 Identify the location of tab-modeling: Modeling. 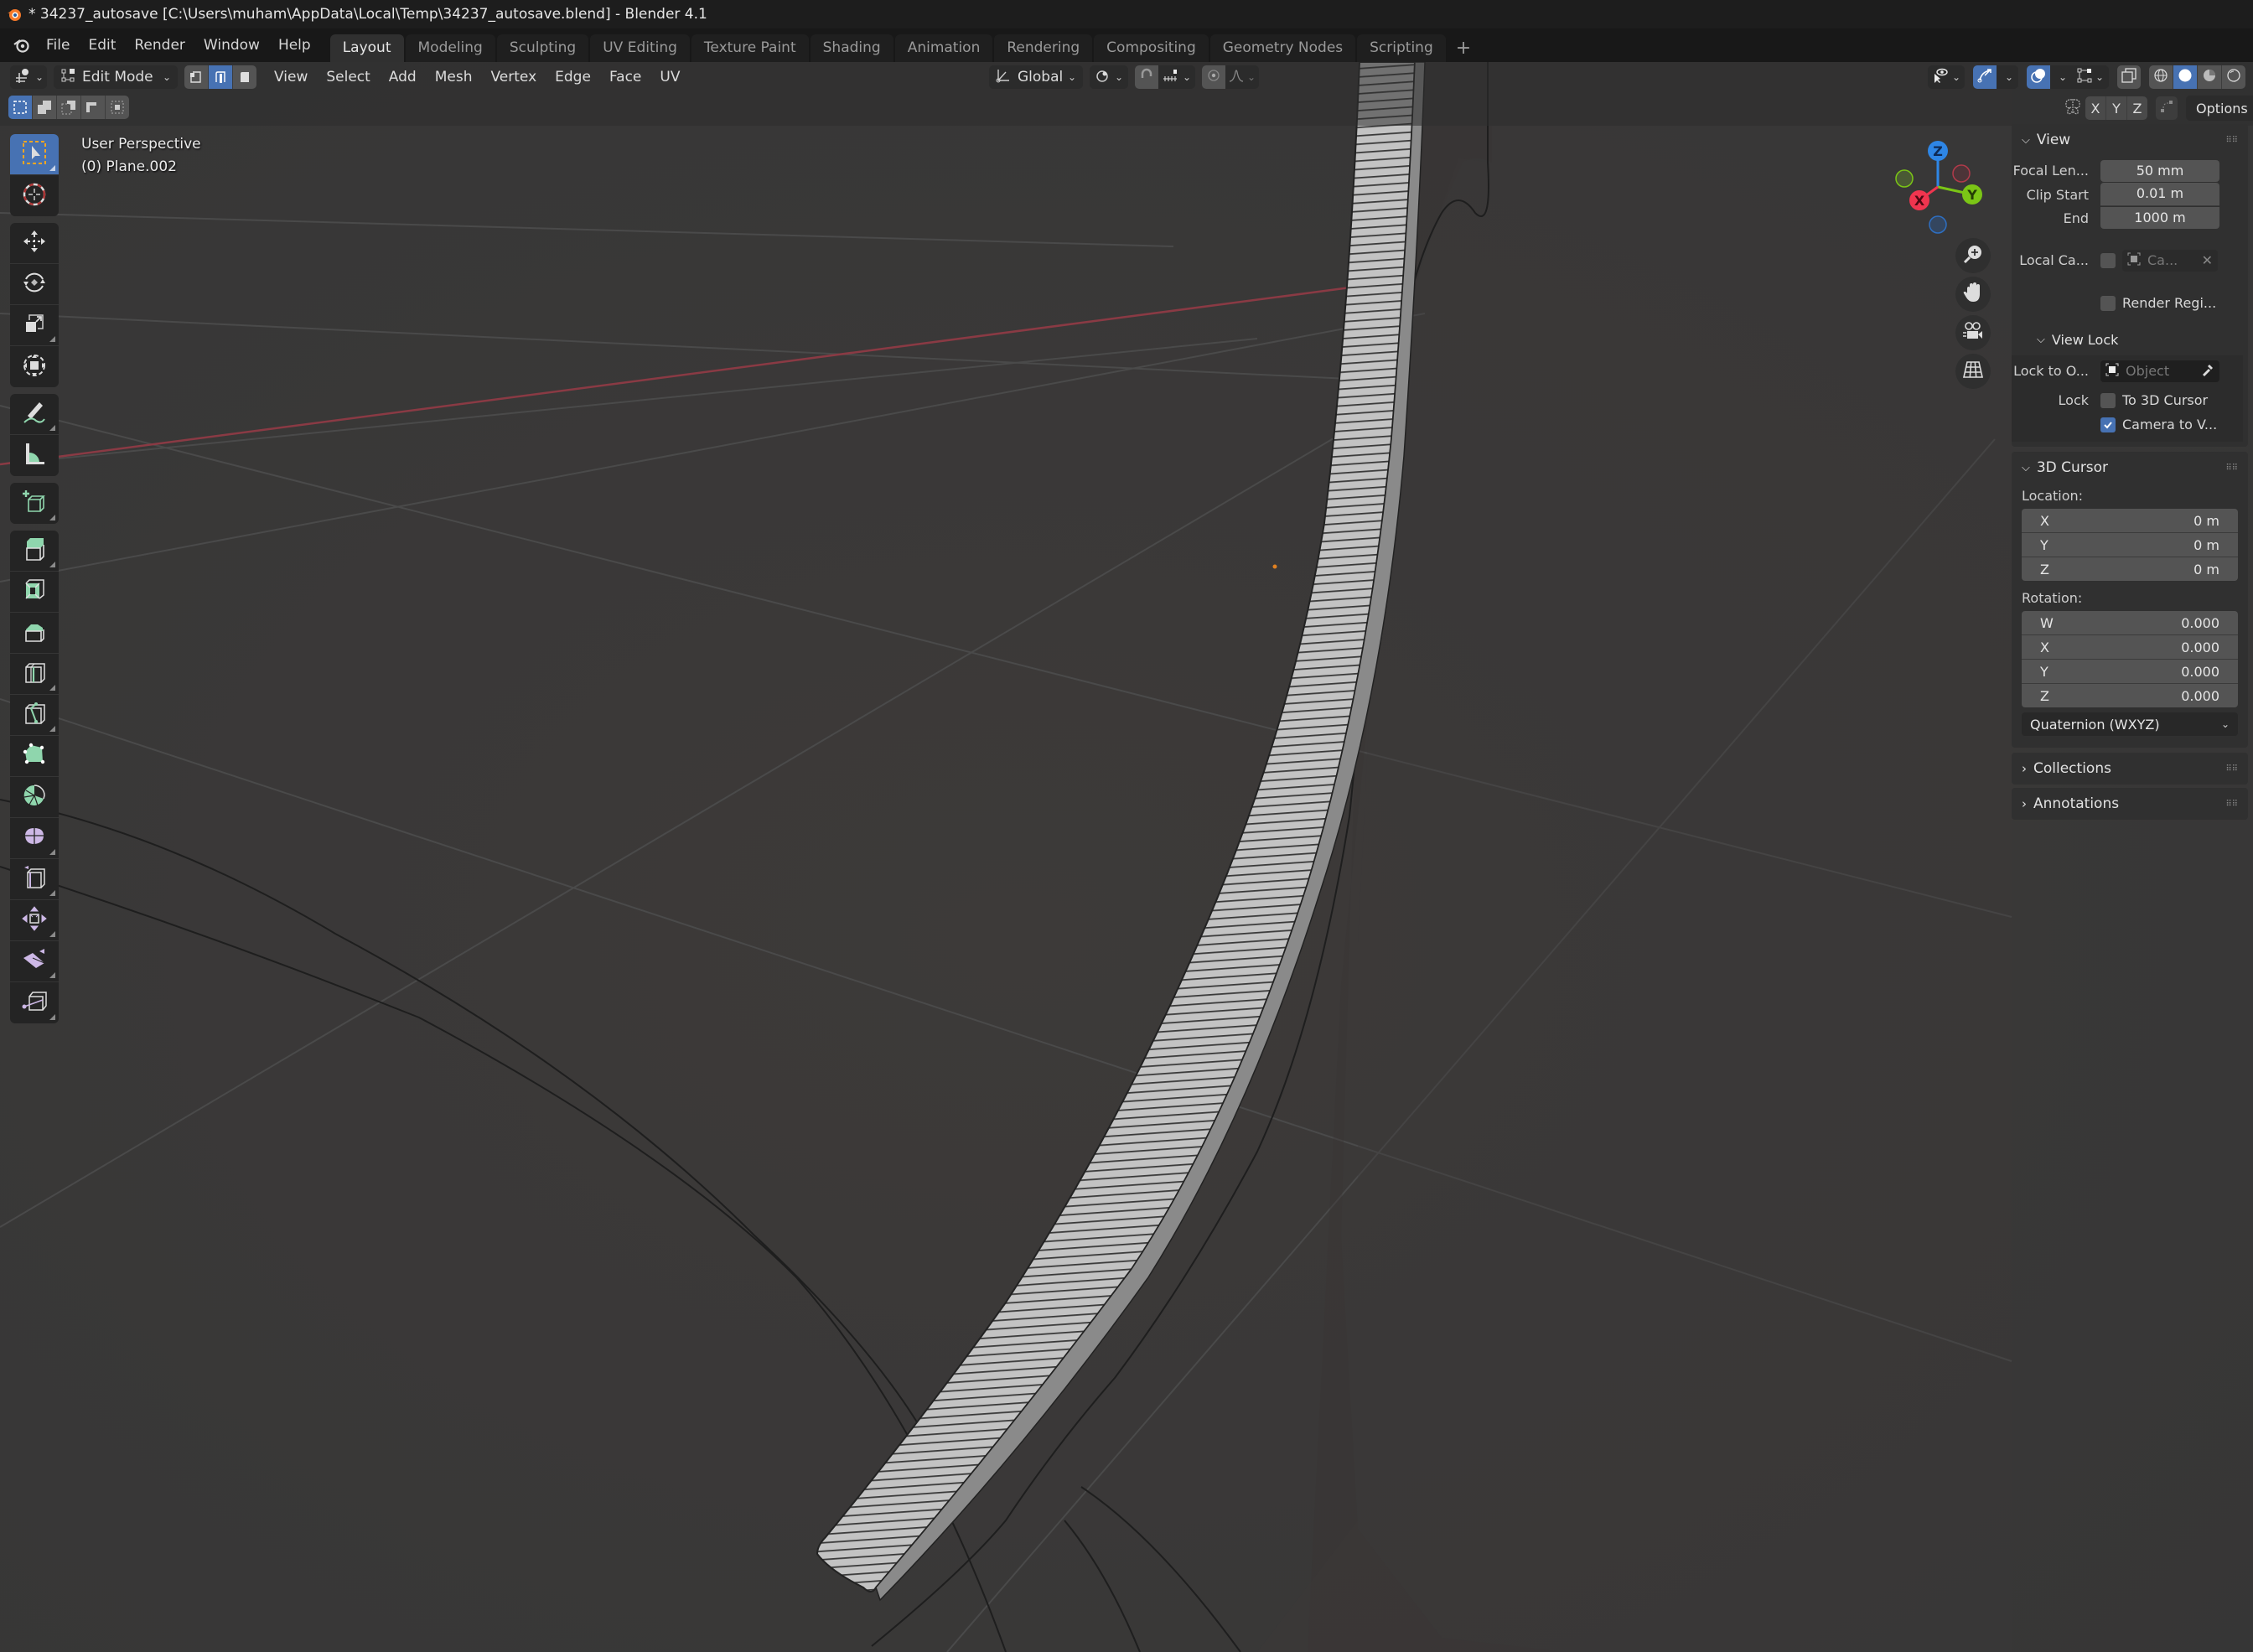
(450, 48).